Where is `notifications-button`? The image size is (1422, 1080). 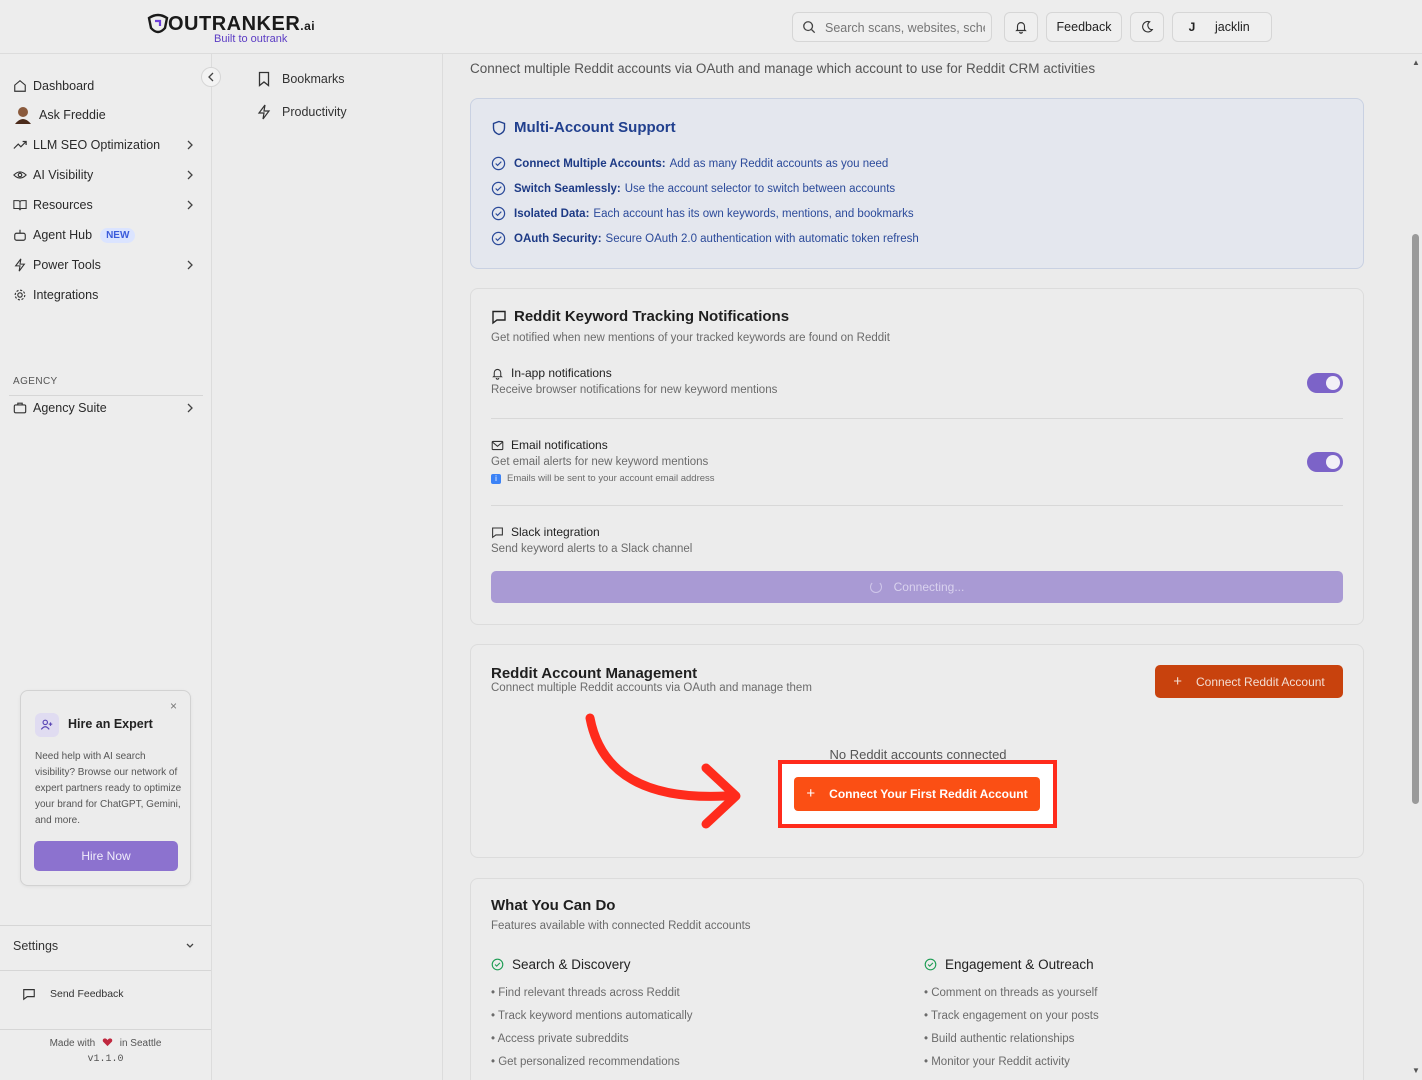
notifications-button is located at coordinates (1021, 27).